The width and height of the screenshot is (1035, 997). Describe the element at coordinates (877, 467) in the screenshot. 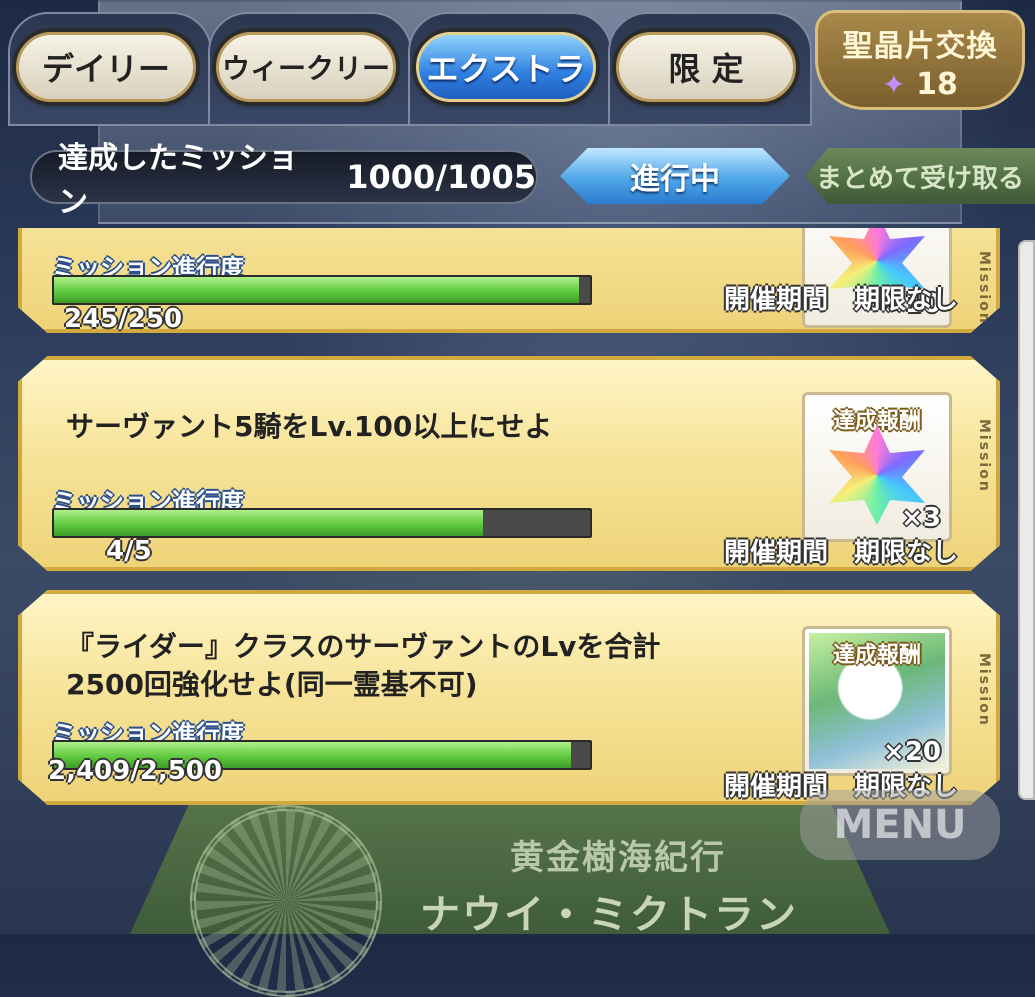

I see `reward-box: 達成報酬 ×3` at that location.